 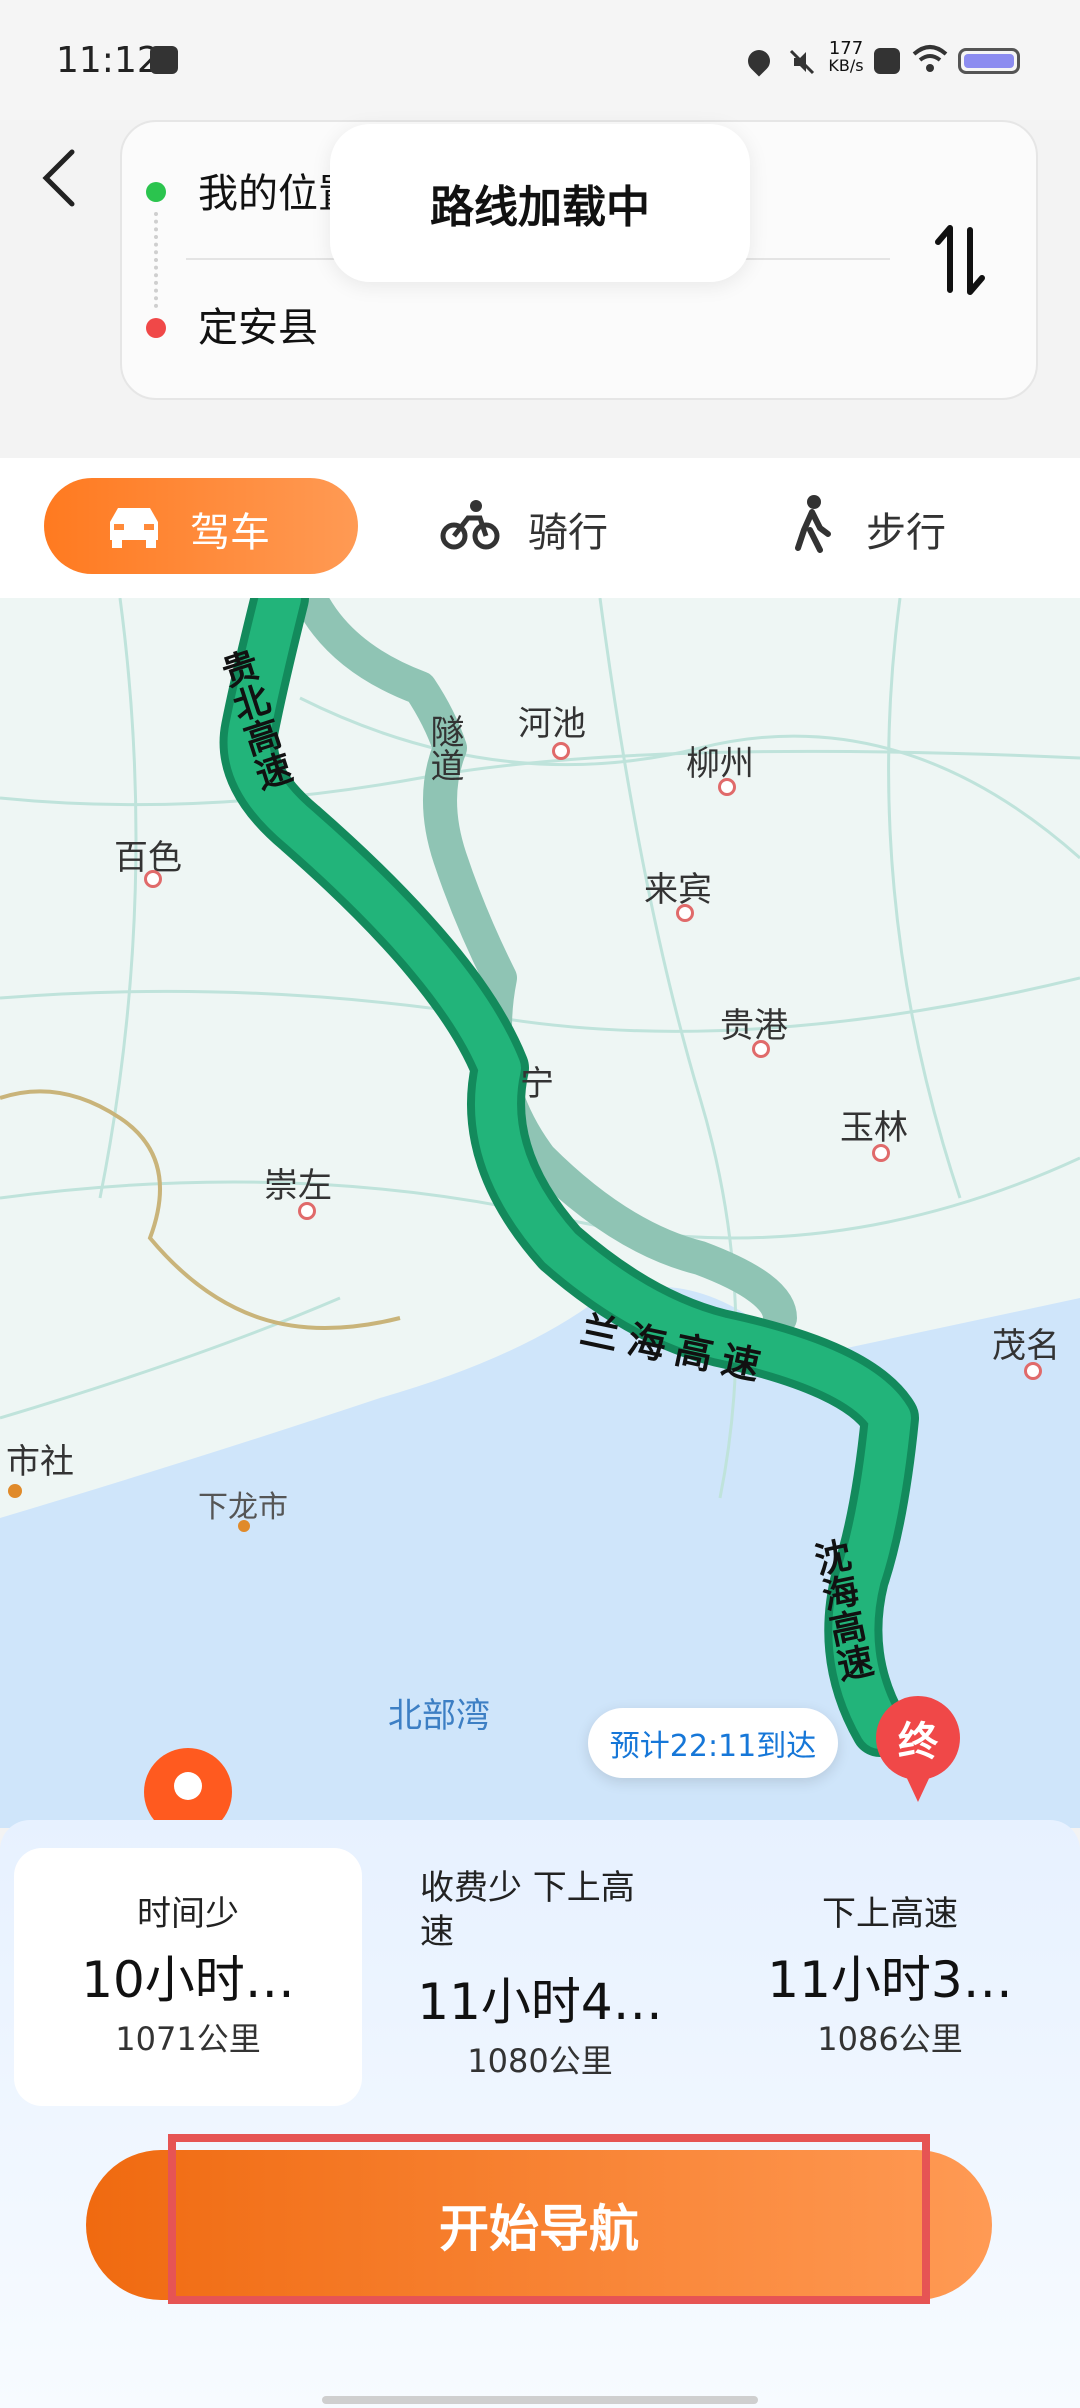 I want to click on network-speed: 177 KB/s, so click(x=846, y=57).